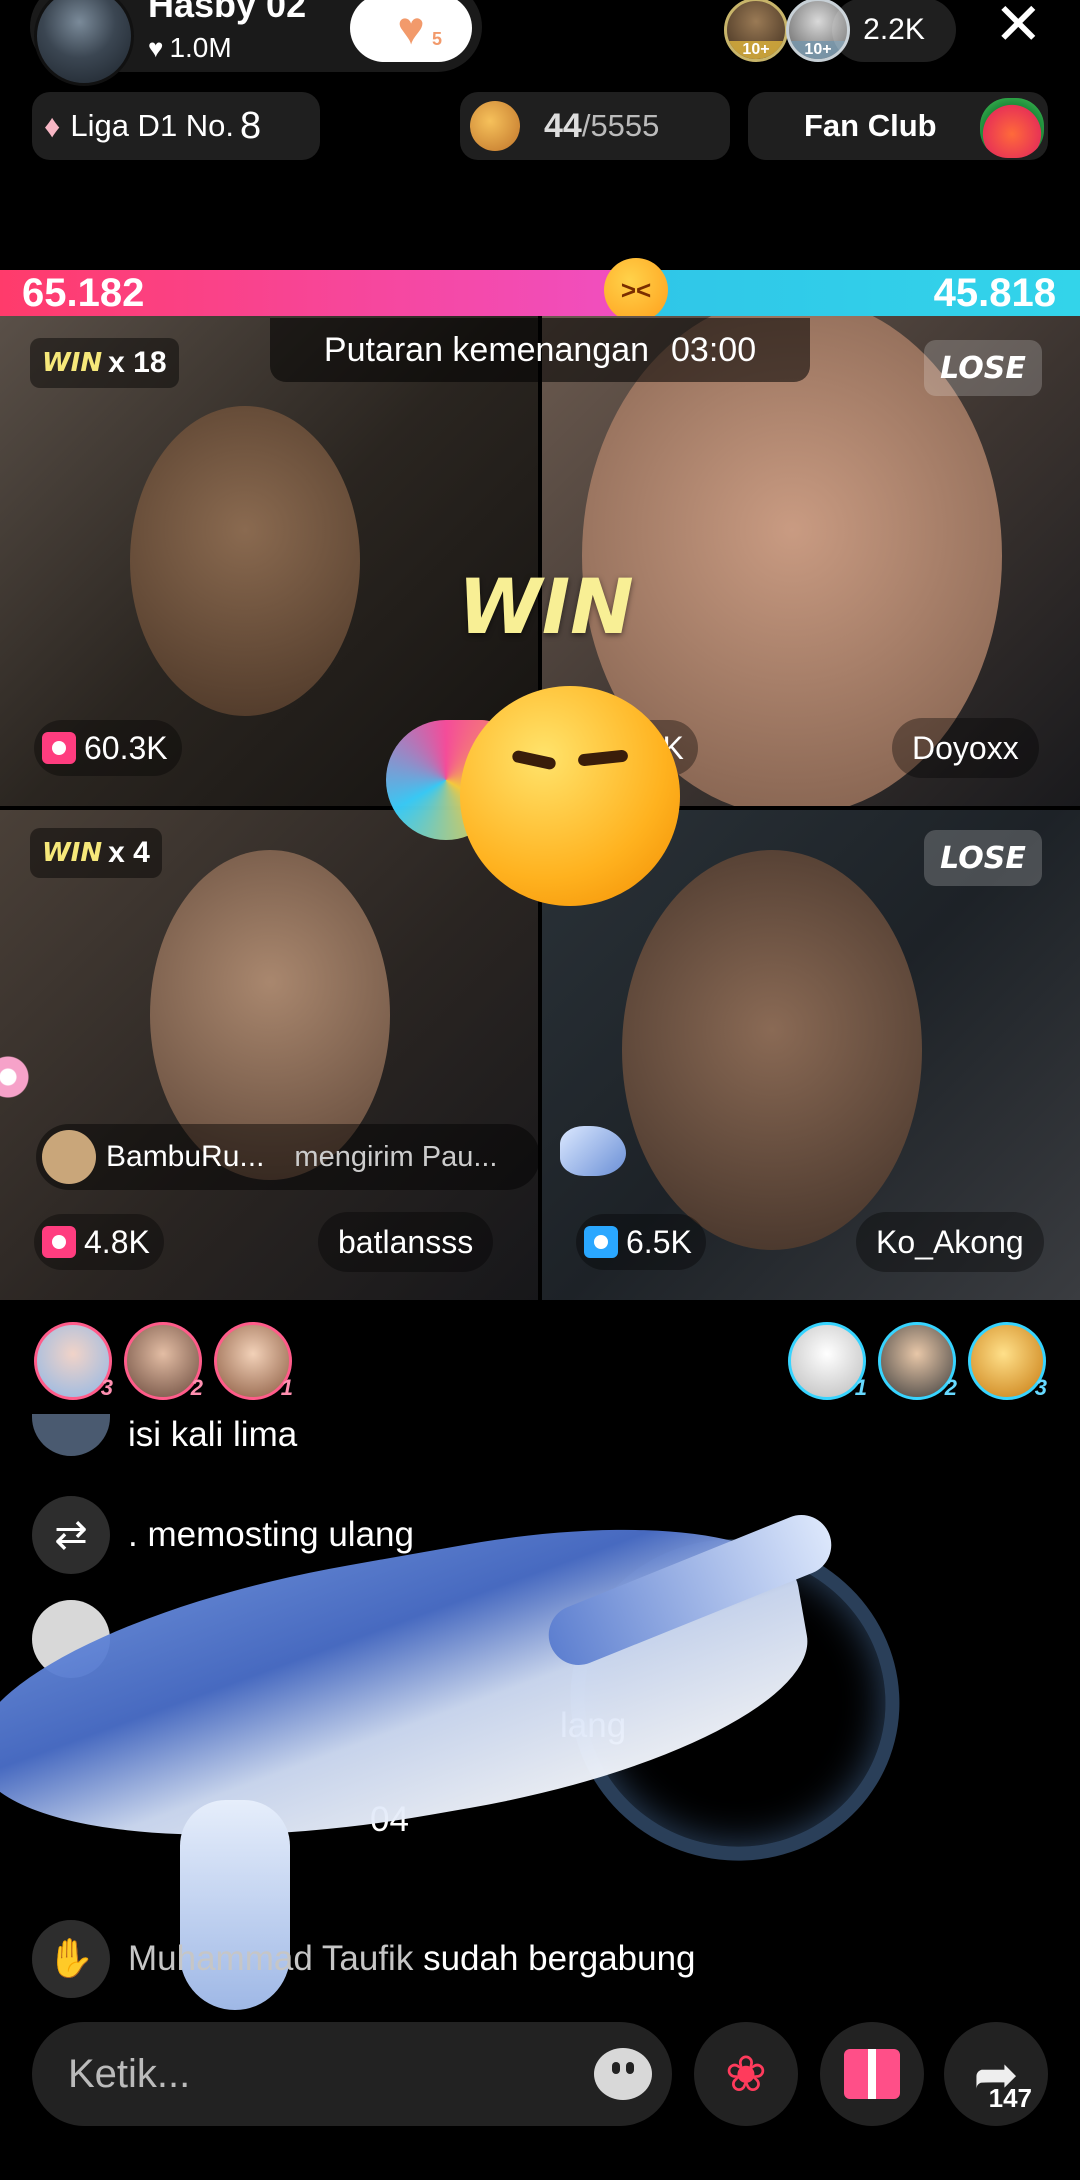 The width and height of the screenshot is (1080, 2180). I want to click on fan-club-label: Fan Club, so click(870, 125).